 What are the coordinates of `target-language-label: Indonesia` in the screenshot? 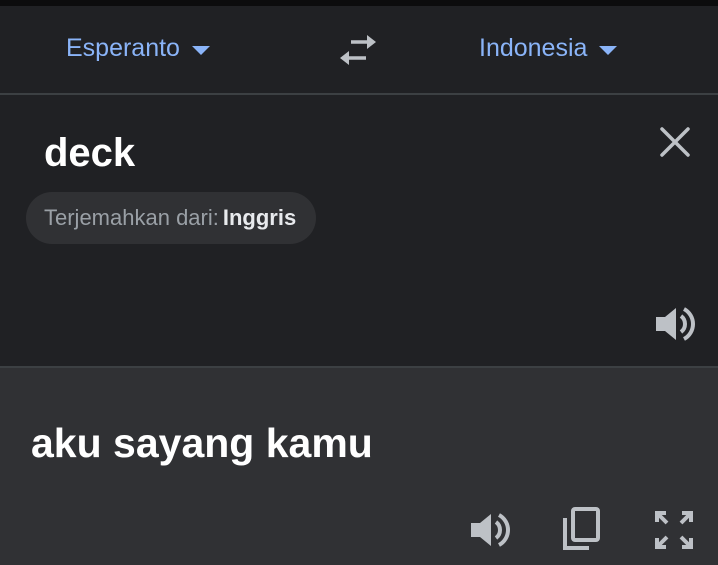 It's located at (533, 47).